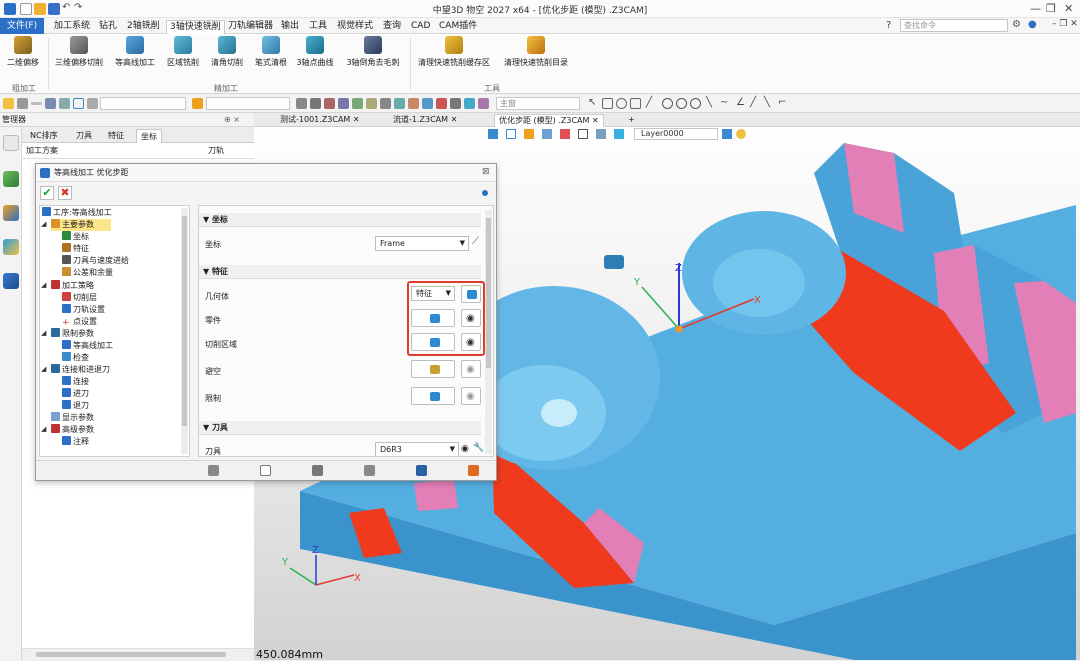 The width and height of the screenshot is (1080, 661). What do you see at coordinates (72, 27) in the screenshot?
I see `menu-machining-system: 加工系统` at bounding box center [72, 27].